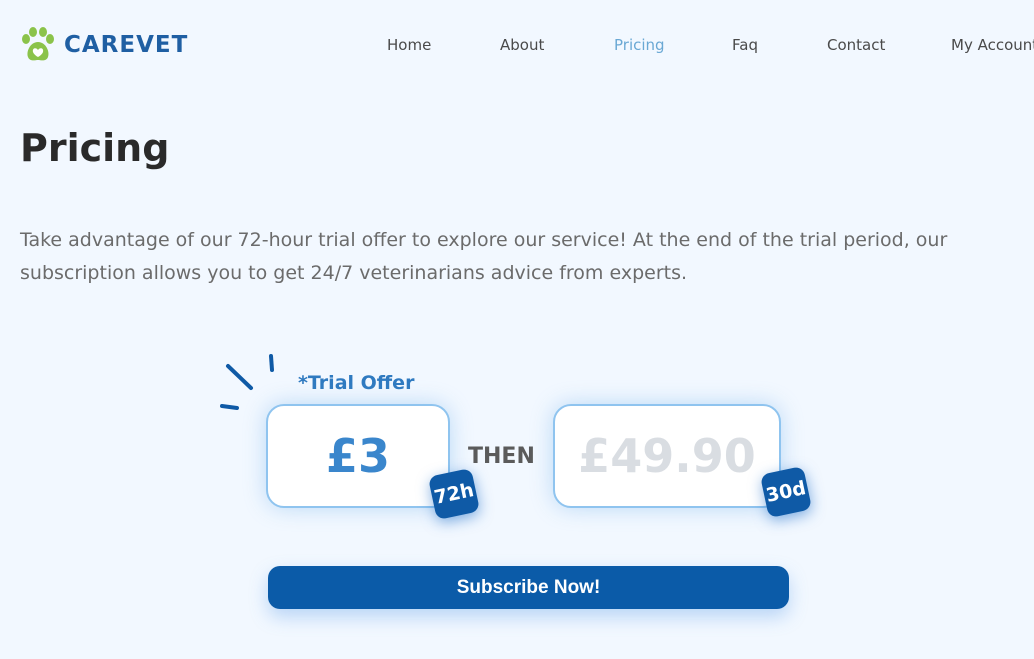 The width and height of the screenshot is (1034, 659). What do you see at coordinates (745, 45) in the screenshot?
I see `nav-faq: Faq` at bounding box center [745, 45].